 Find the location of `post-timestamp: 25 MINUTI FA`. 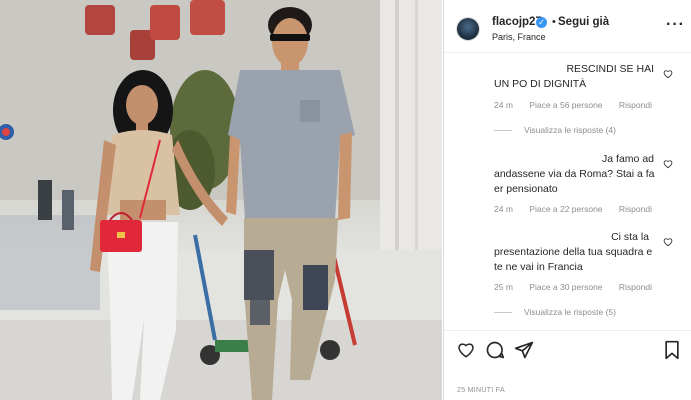

post-timestamp: 25 MINUTI FA is located at coordinates (481, 390).